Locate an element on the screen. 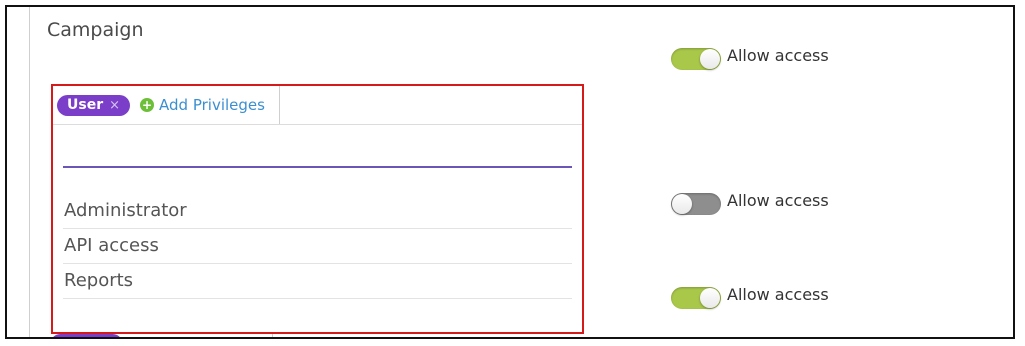 Image resolution: width=1025 pixels, height=346 pixels. allow-access-label-2: Allow access is located at coordinates (778, 200).